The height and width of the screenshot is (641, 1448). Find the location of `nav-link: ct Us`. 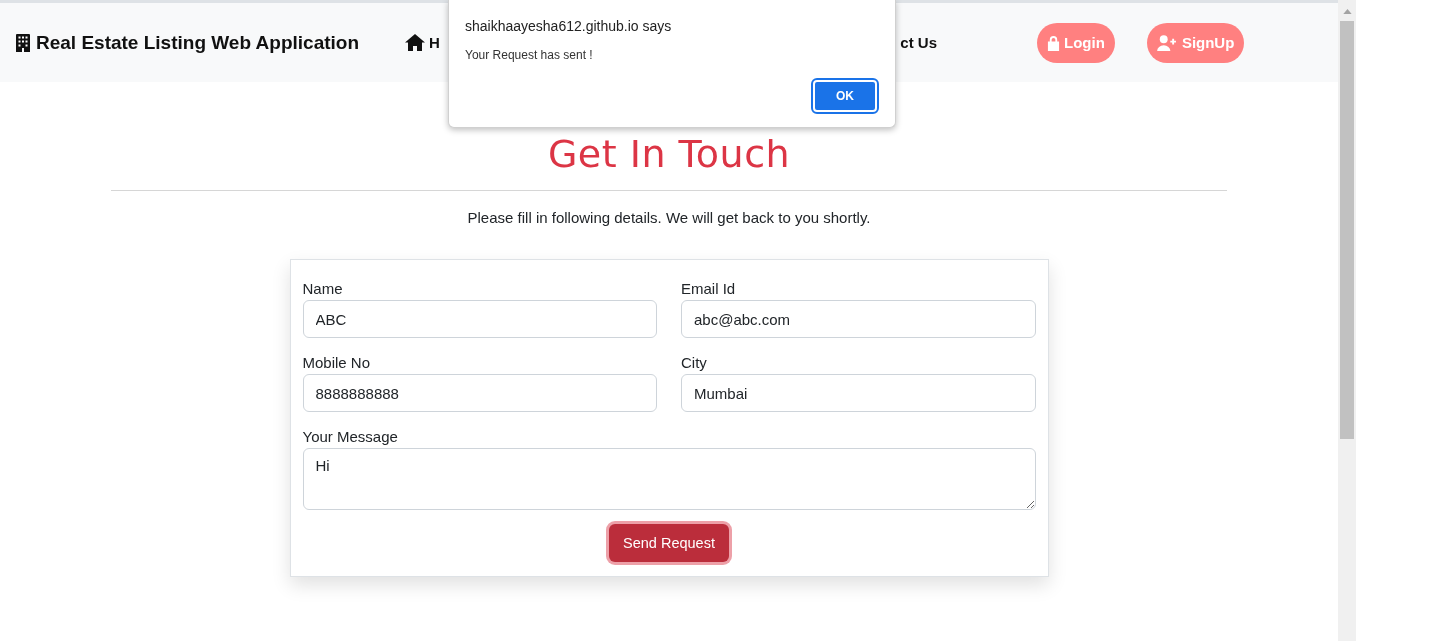

nav-link: ct Us is located at coordinates (919, 42).